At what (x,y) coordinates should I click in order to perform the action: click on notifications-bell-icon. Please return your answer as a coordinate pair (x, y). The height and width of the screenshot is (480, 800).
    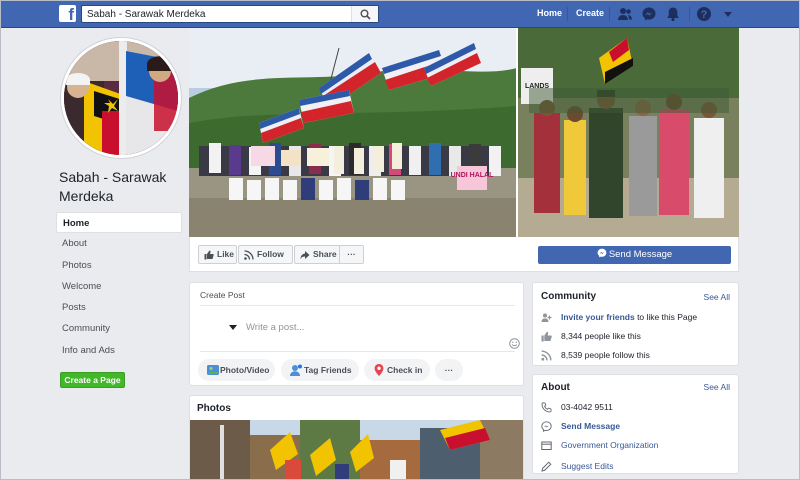
    Looking at the image, I should click on (673, 14).